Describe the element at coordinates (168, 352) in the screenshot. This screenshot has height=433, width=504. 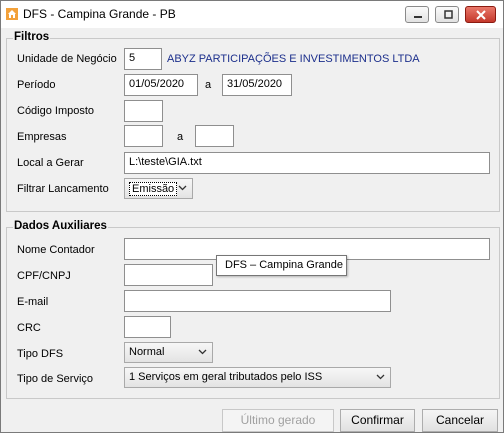
I see `tipo-dfs-select: Normal` at that location.